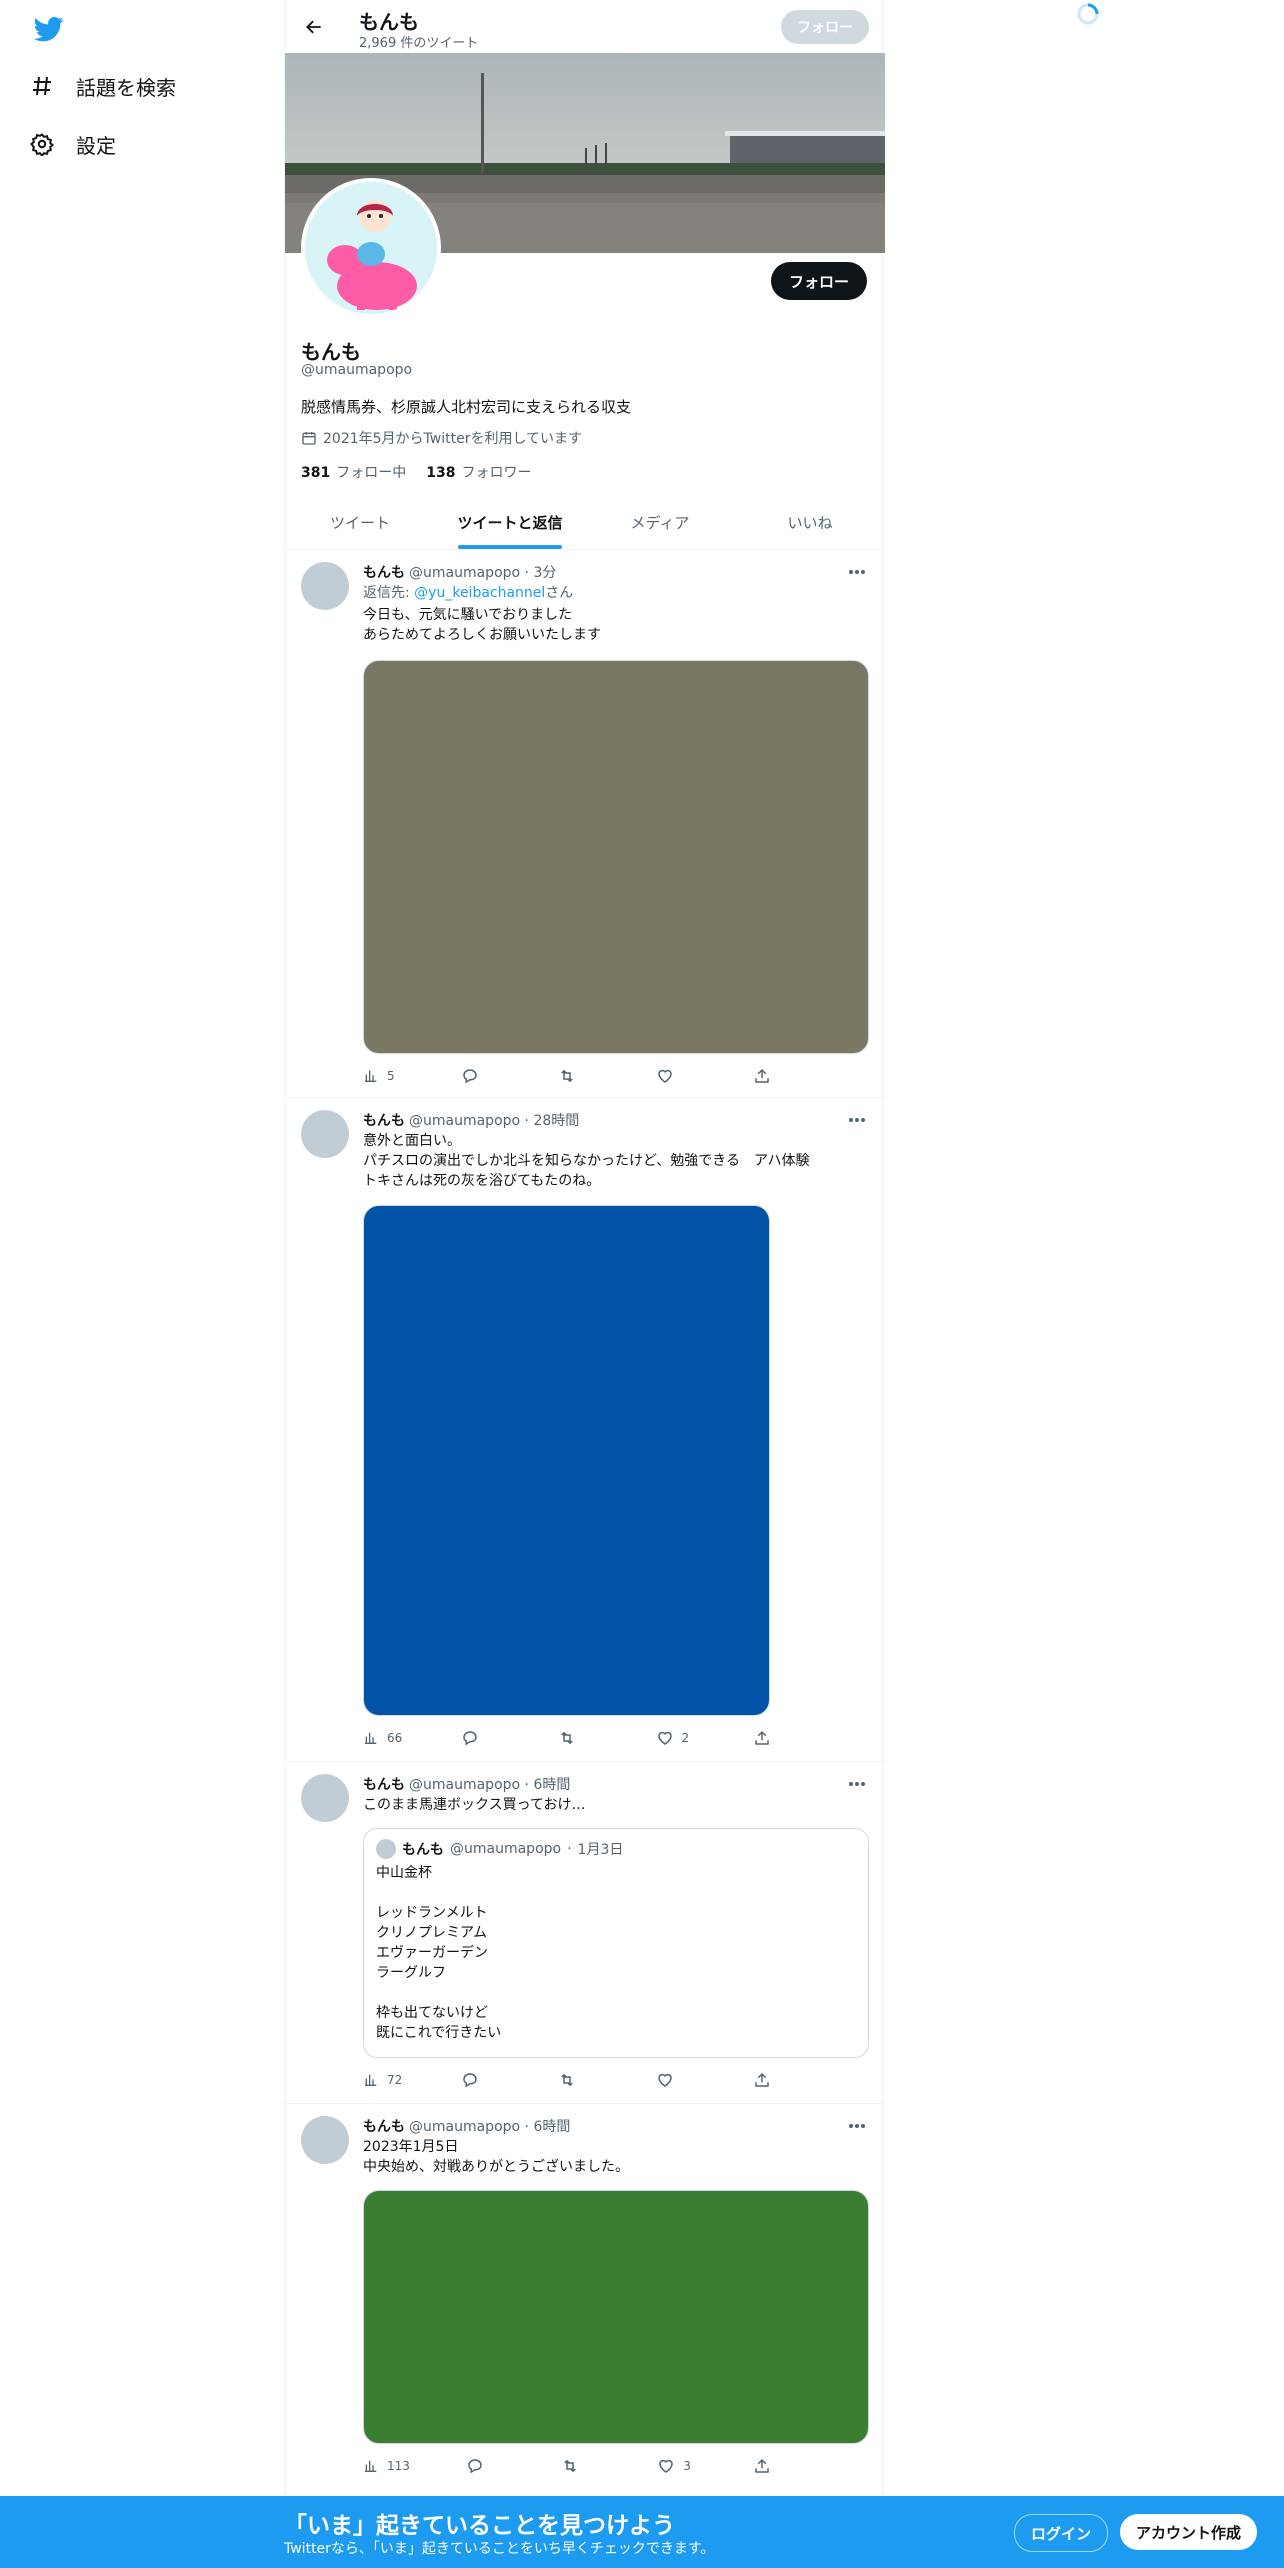 The image size is (1284, 2568). What do you see at coordinates (825, 27) in the screenshot?
I see `header-follow-button: フォロー` at bounding box center [825, 27].